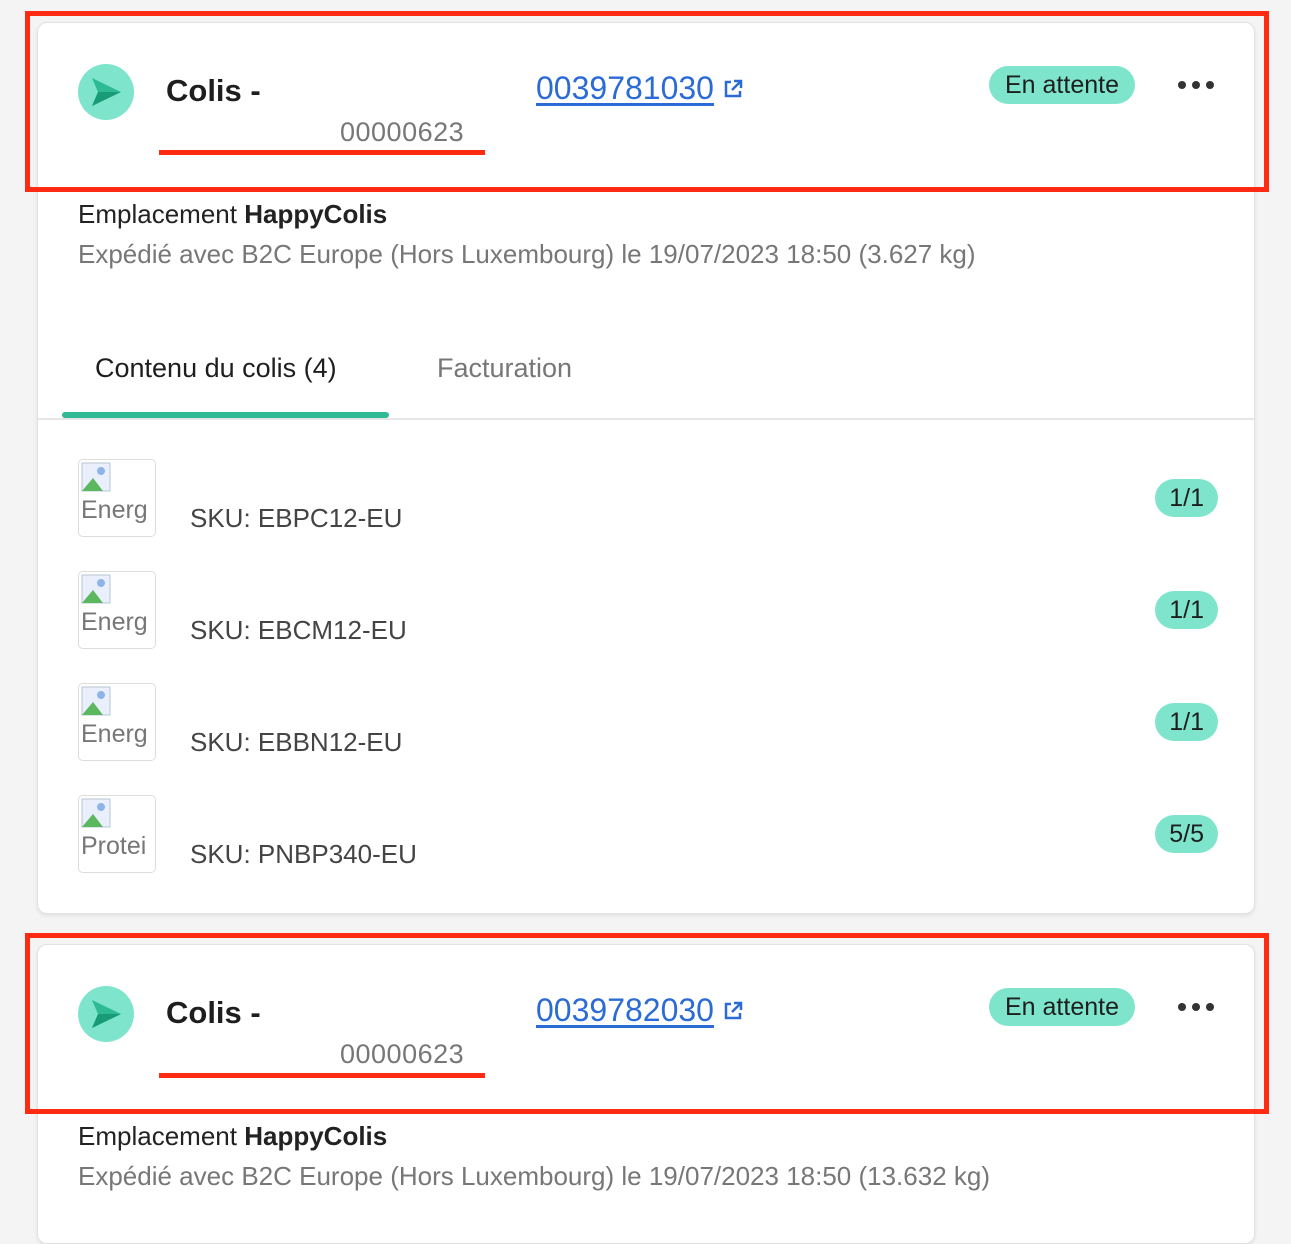 The width and height of the screenshot is (1291, 1244). I want to click on tab-package-content: Contenu du colis (4), so click(216, 368).